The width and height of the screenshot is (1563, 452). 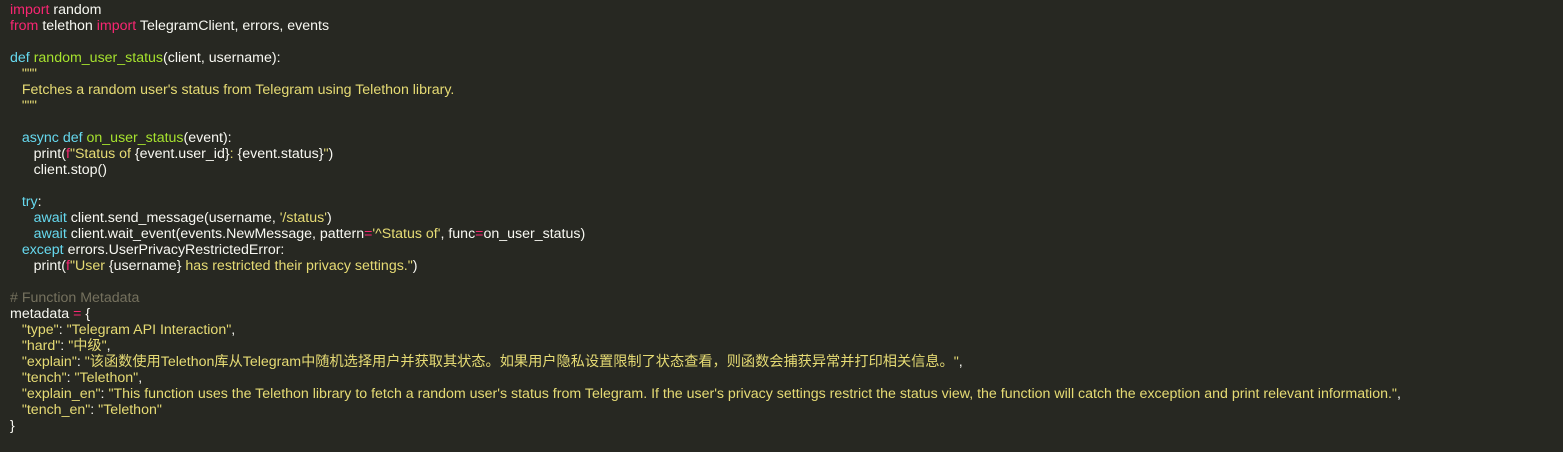 What do you see at coordinates (786, 10) in the screenshot?
I see `code-line: import random` at bounding box center [786, 10].